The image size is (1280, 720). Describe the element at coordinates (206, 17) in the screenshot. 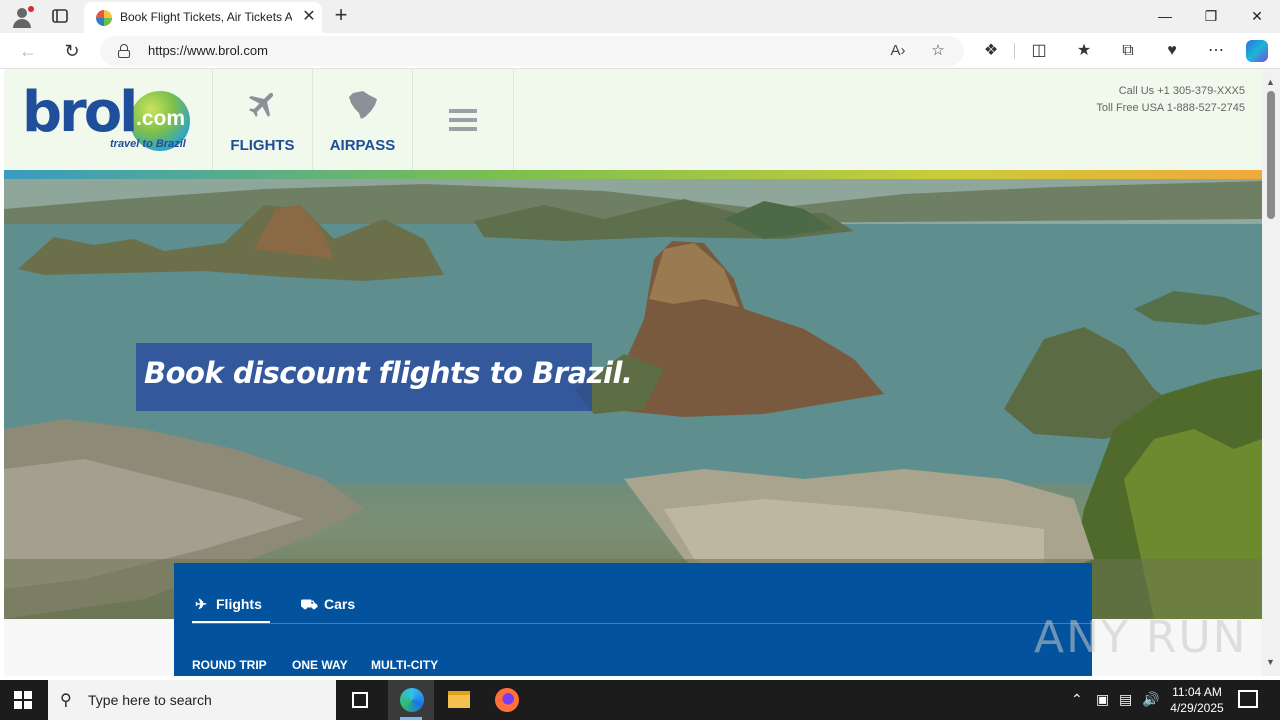

I see `tab-title: Book Flight Tickets, Air Tickets Ai` at that location.